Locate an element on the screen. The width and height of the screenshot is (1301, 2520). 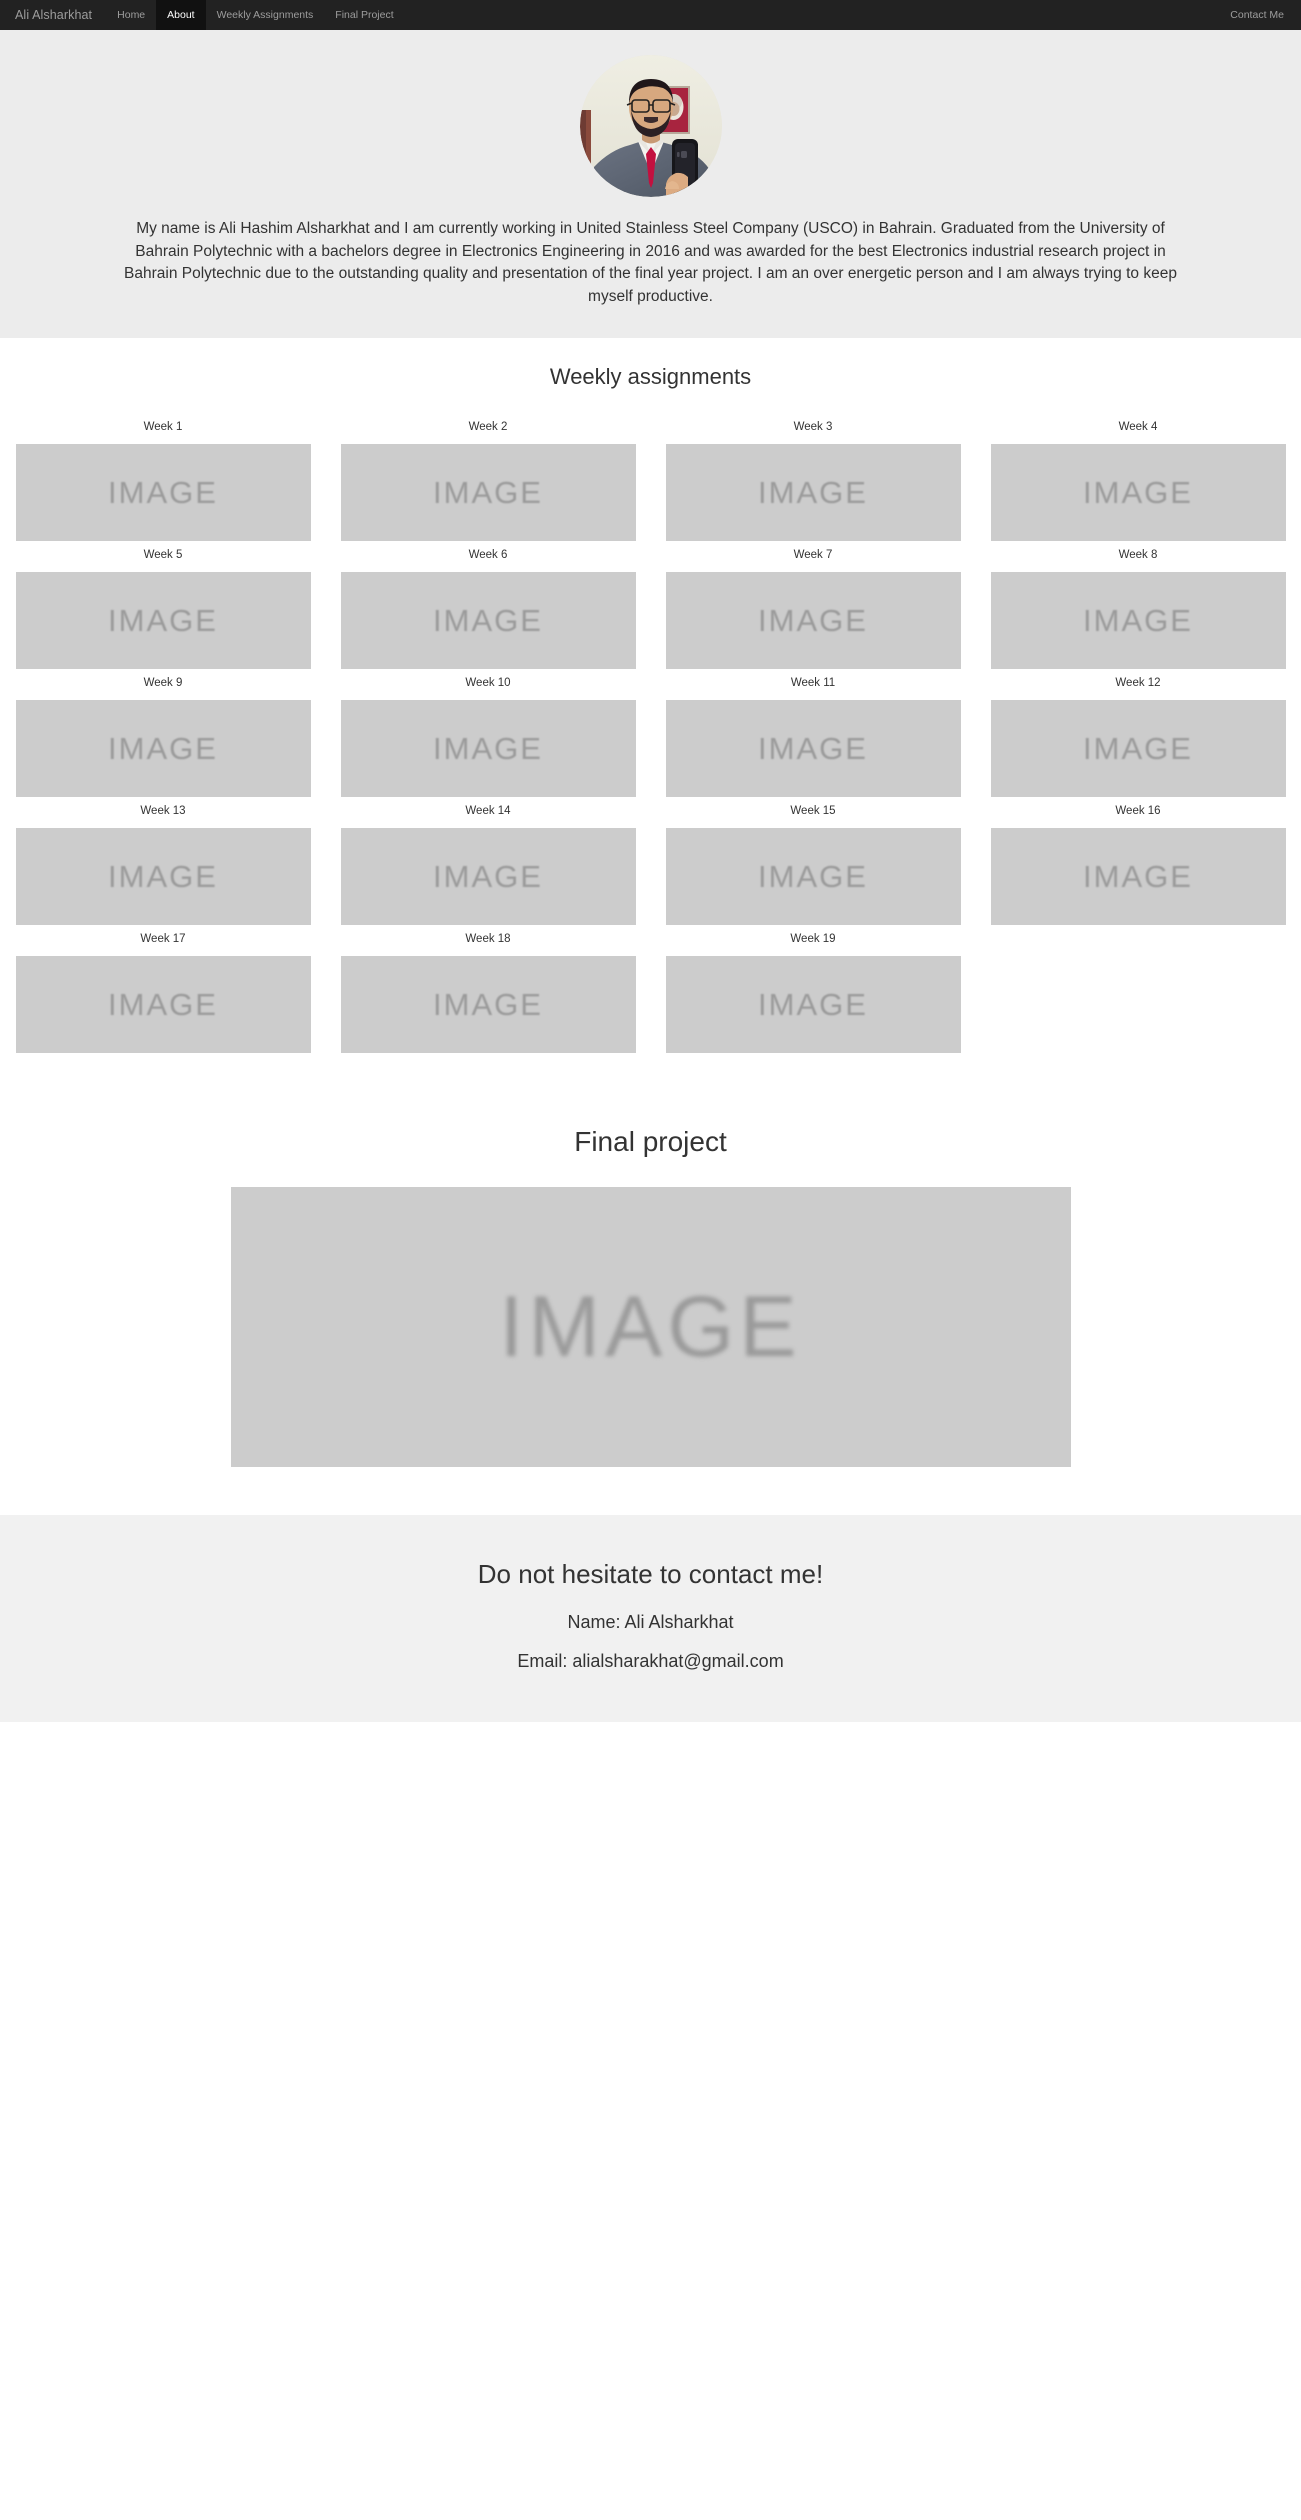
week-cell: Week 14 IMAGE is located at coordinates (488, 861).